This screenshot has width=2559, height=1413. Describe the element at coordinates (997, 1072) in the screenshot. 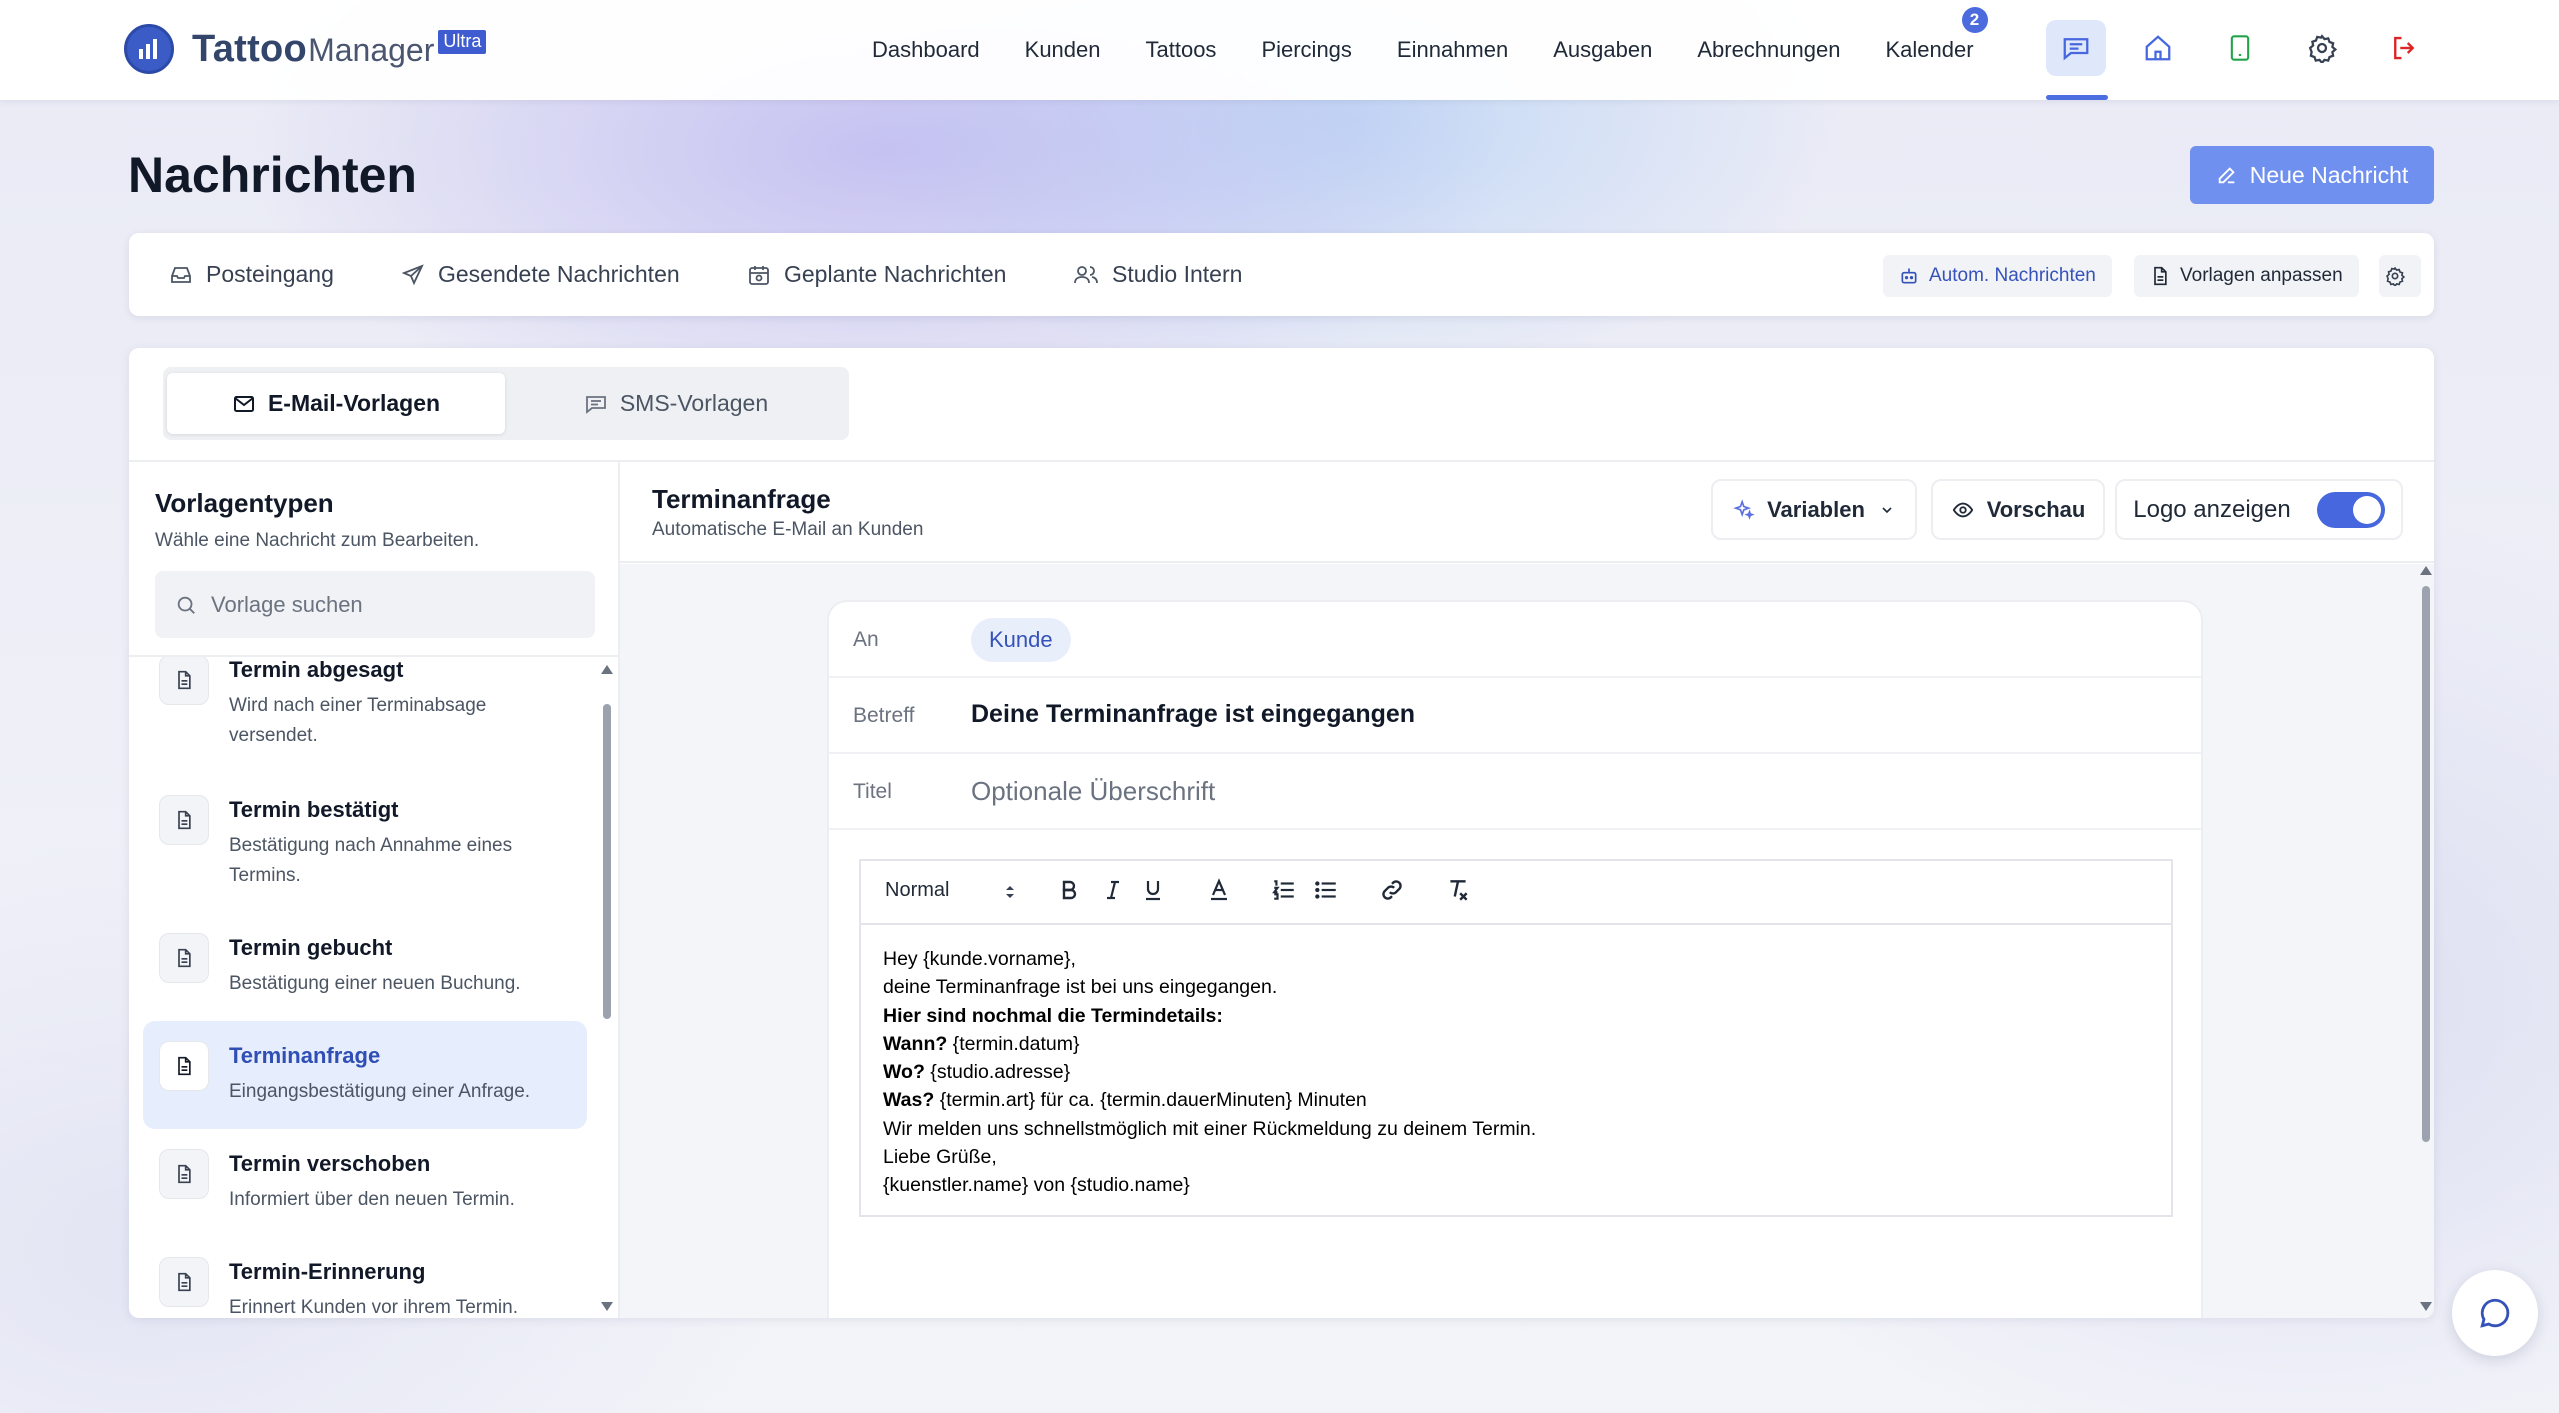

I see `where-value: {studio.adresse}` at that location.